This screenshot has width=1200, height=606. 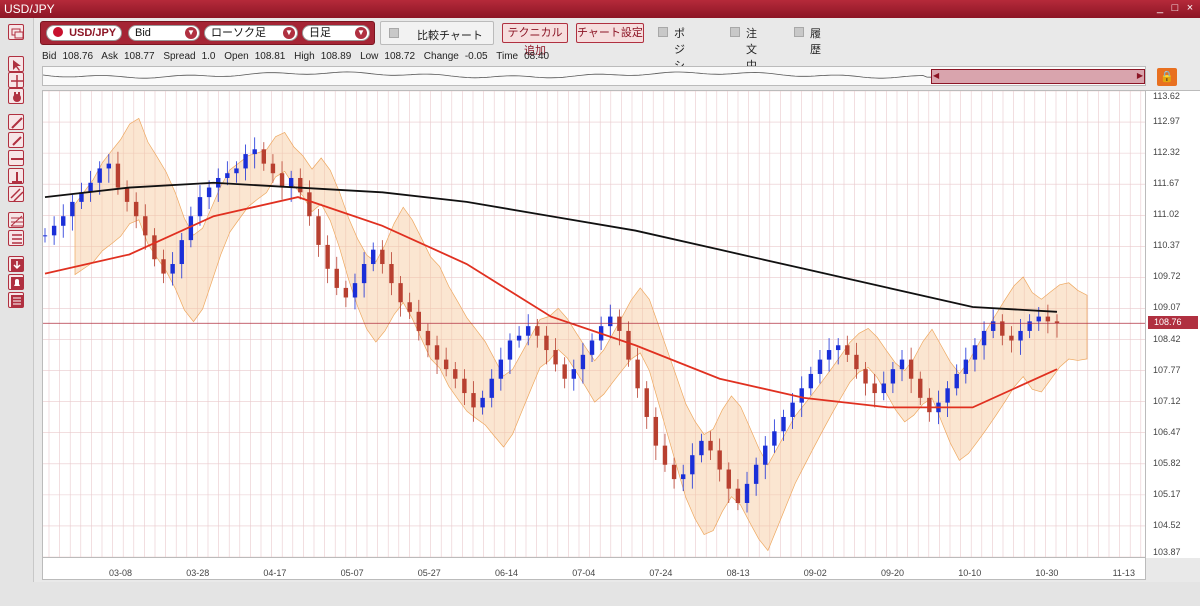 I want to click on y-tick-label: 112.97, so click(x=1166, y=121).